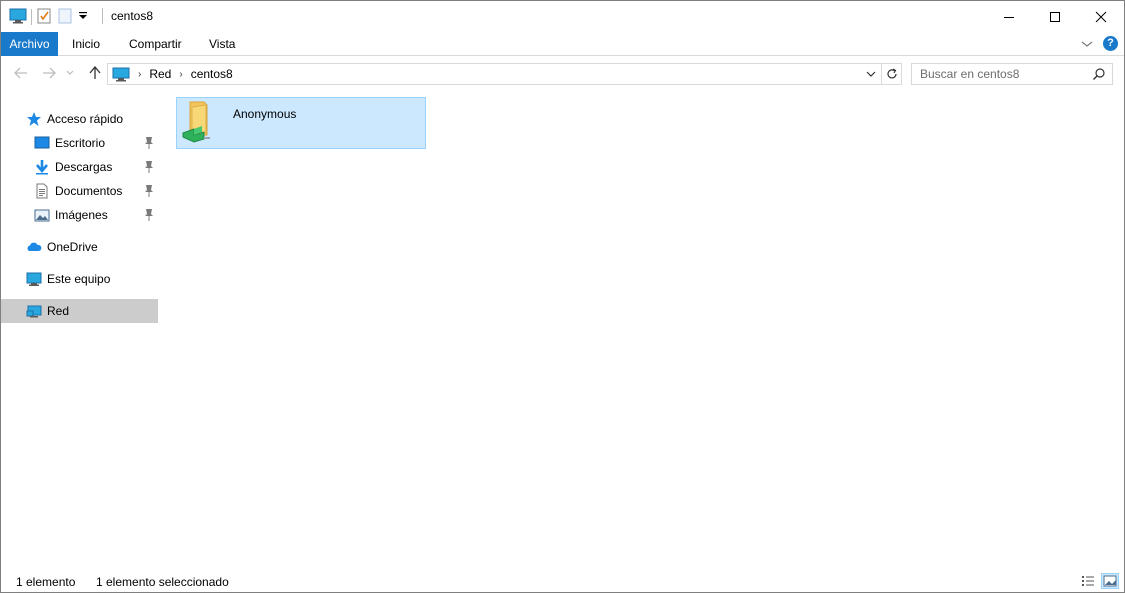  What do you see at coordinates (200, 123) in the screenshot?
I see `shared-folder-icon` at bounding box center [200, 123].